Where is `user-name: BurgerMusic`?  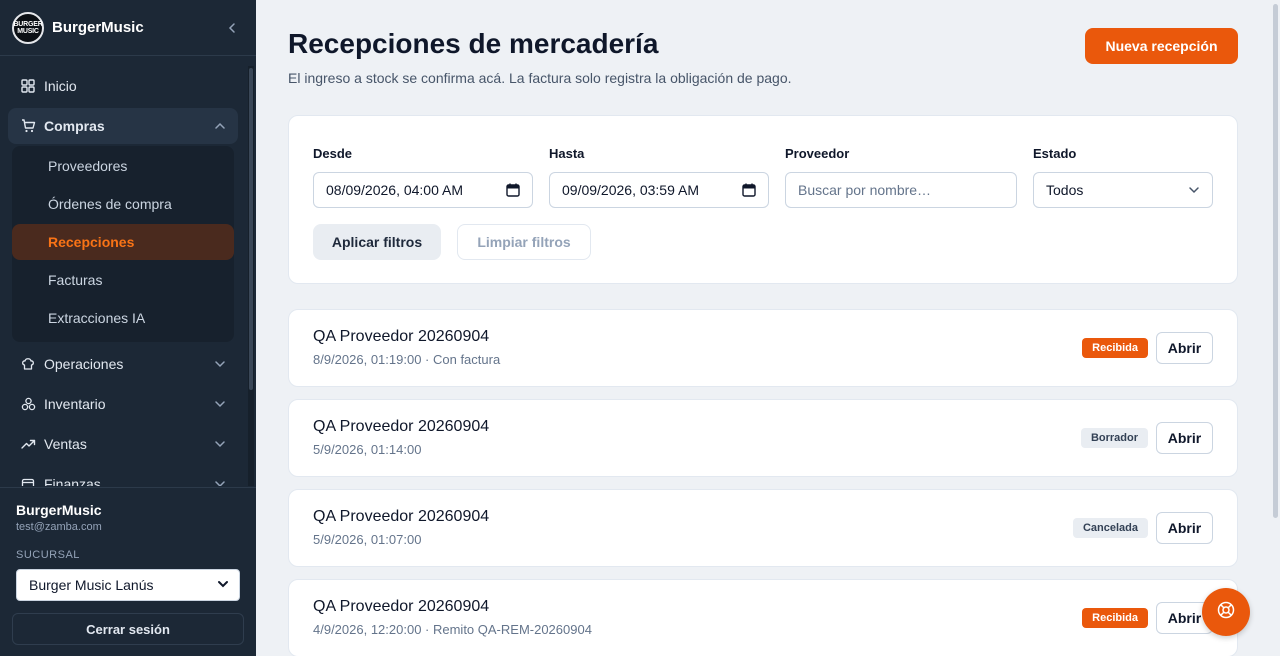 user-name: BurgerMusic is located at coordinates (59, 510).